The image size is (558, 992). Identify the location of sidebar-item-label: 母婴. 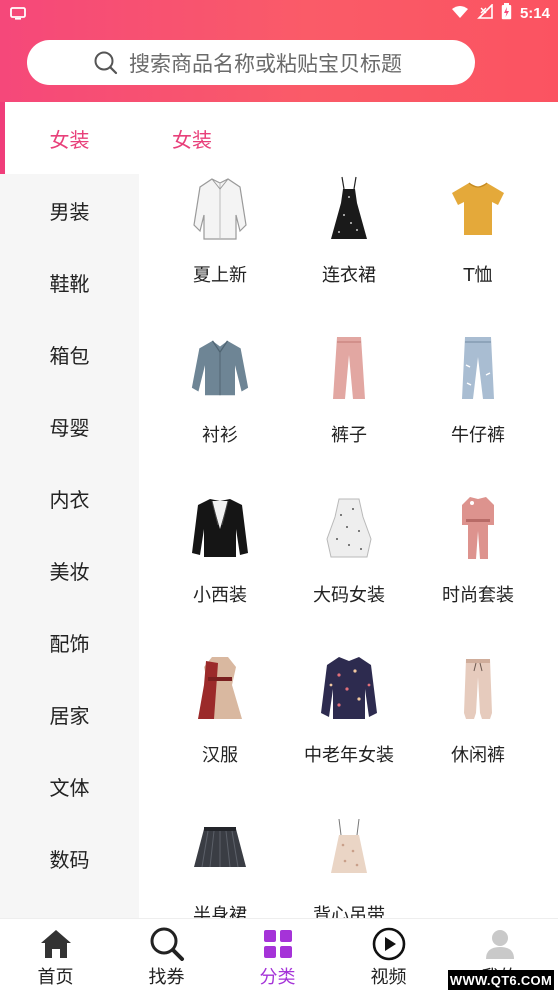
(69, 427).